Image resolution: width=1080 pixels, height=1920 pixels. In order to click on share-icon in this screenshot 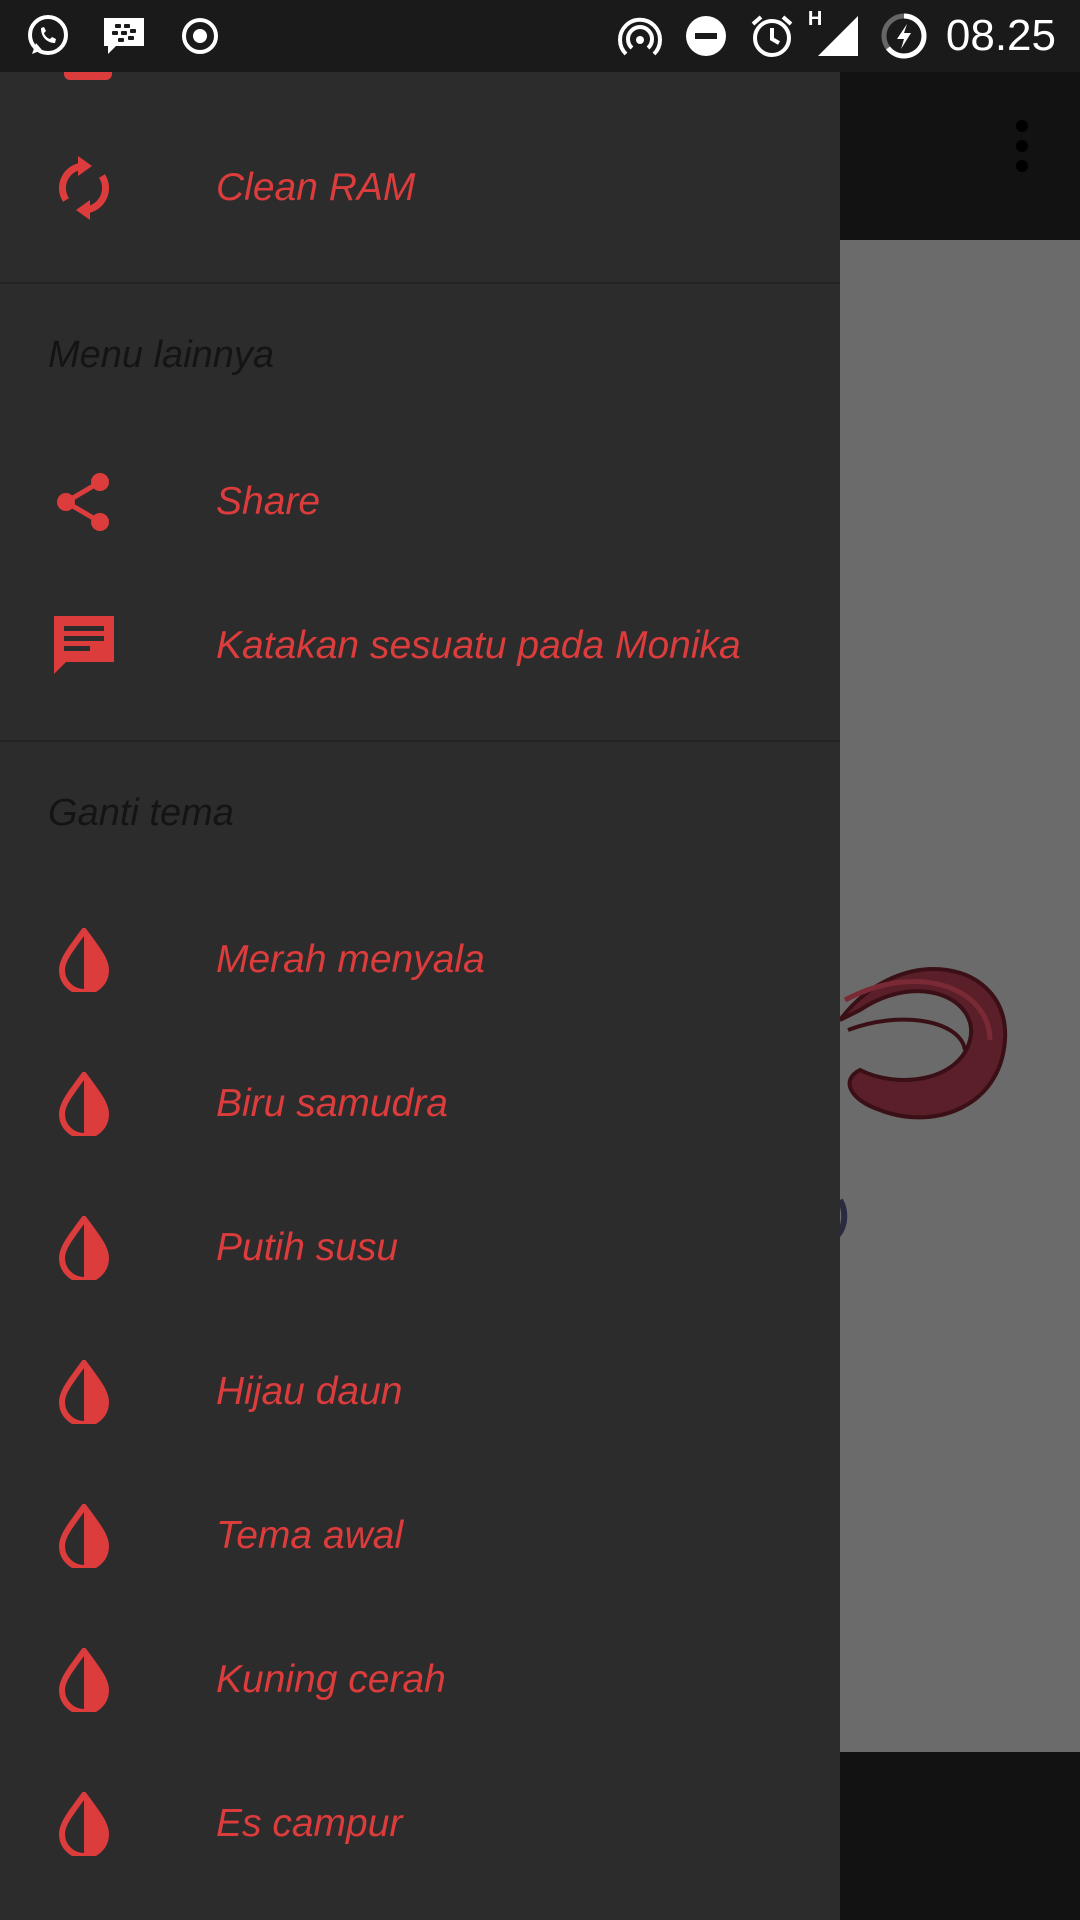, I will do `click(84, 502)`.